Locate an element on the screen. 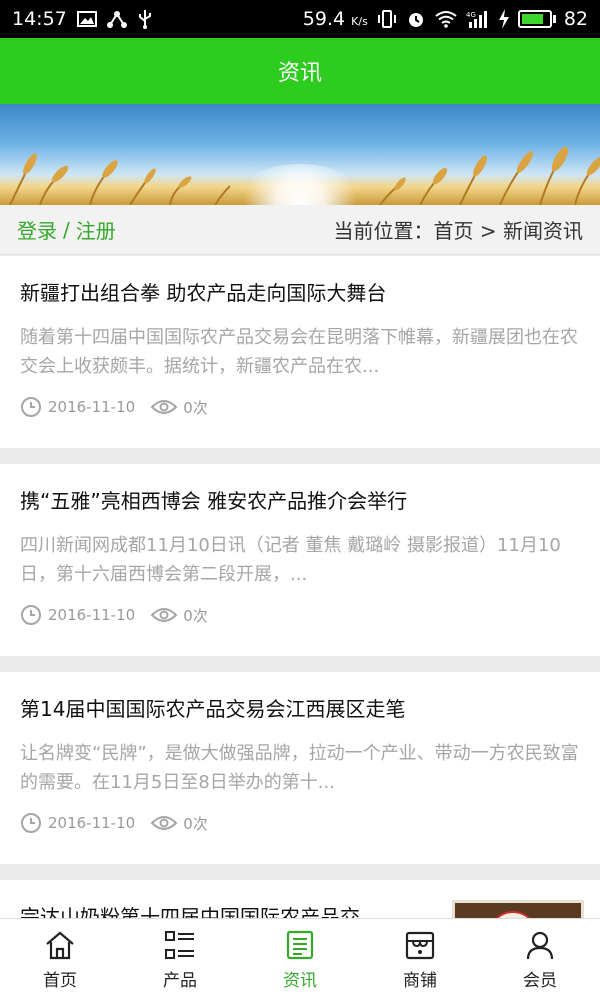 This screenshot has height=1000, width=600. tab-member: 会员 is located at coordinates (540, 959).